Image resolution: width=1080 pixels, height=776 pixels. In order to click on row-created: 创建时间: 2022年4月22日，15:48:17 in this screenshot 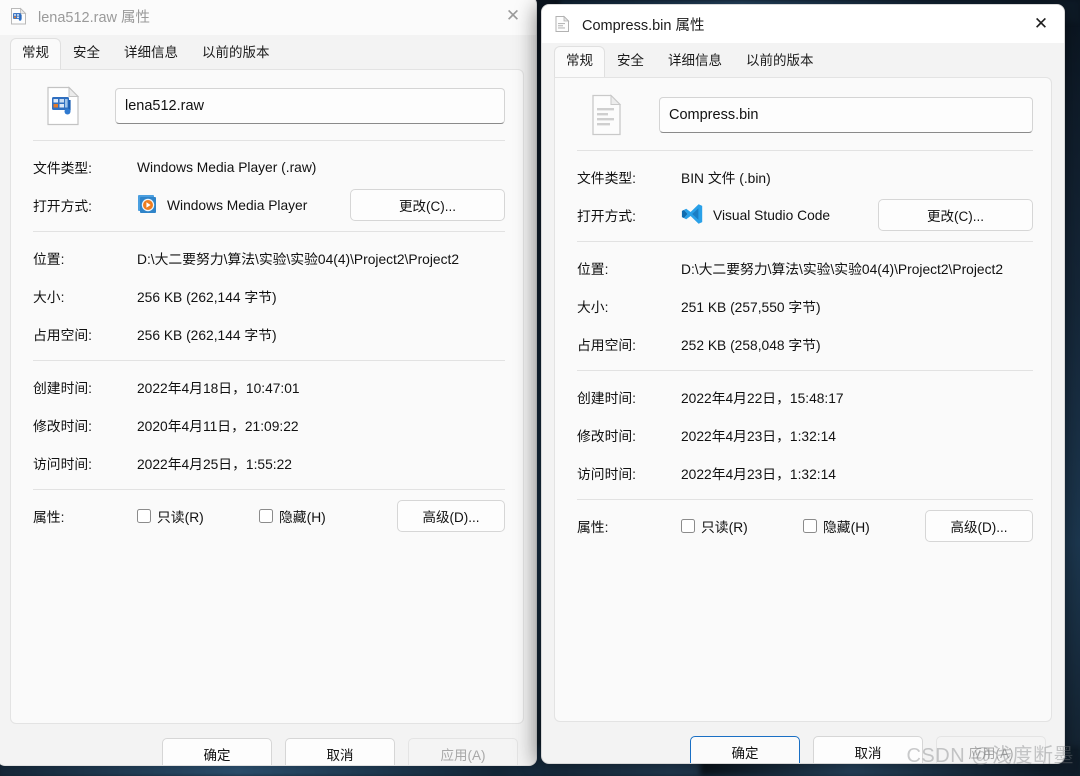, I will do `click(803, 397)`.